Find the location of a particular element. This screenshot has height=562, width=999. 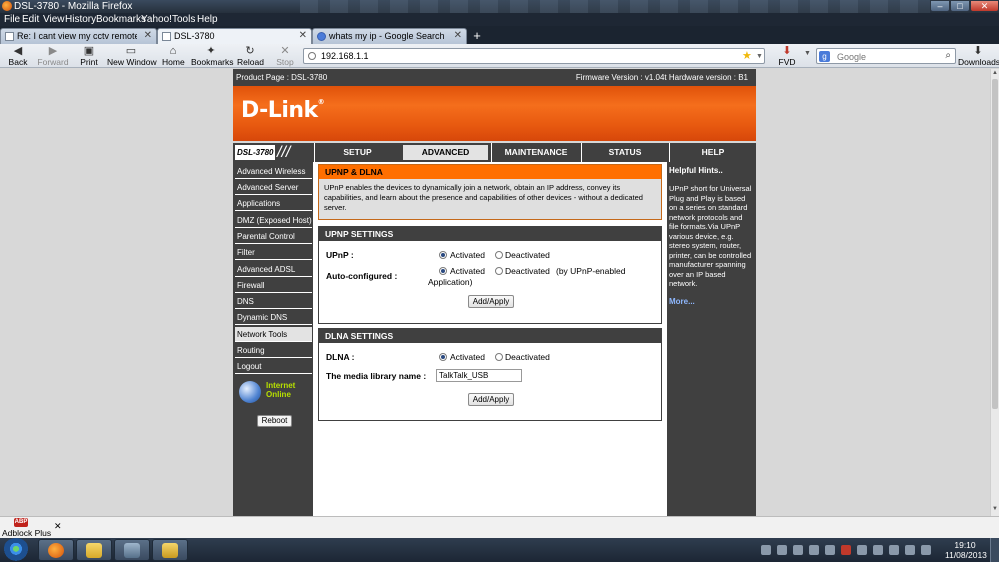

nav-setup: SETUP is located at coordinates (357, 152).